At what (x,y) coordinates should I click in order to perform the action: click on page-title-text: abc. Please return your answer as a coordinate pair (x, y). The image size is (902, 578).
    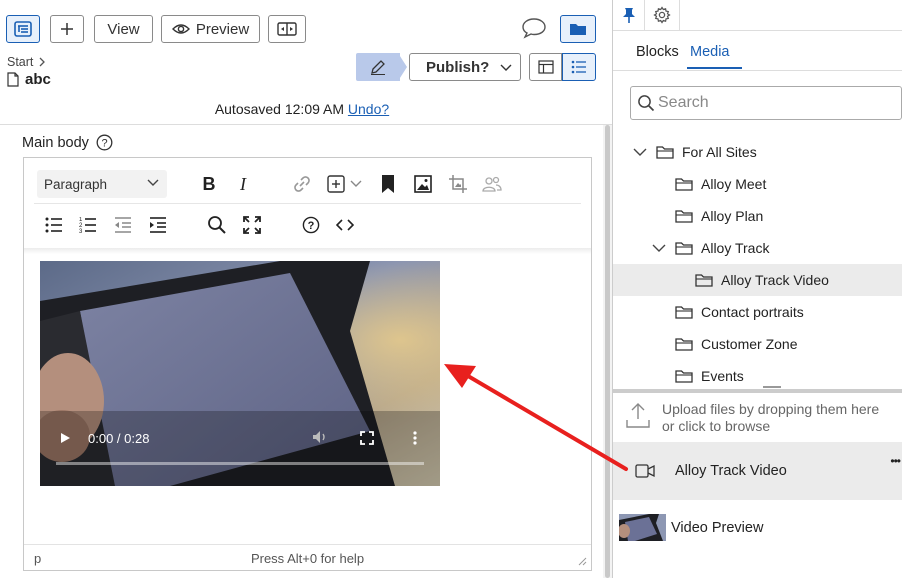
    Looking at the image, I should click on (38, 79).